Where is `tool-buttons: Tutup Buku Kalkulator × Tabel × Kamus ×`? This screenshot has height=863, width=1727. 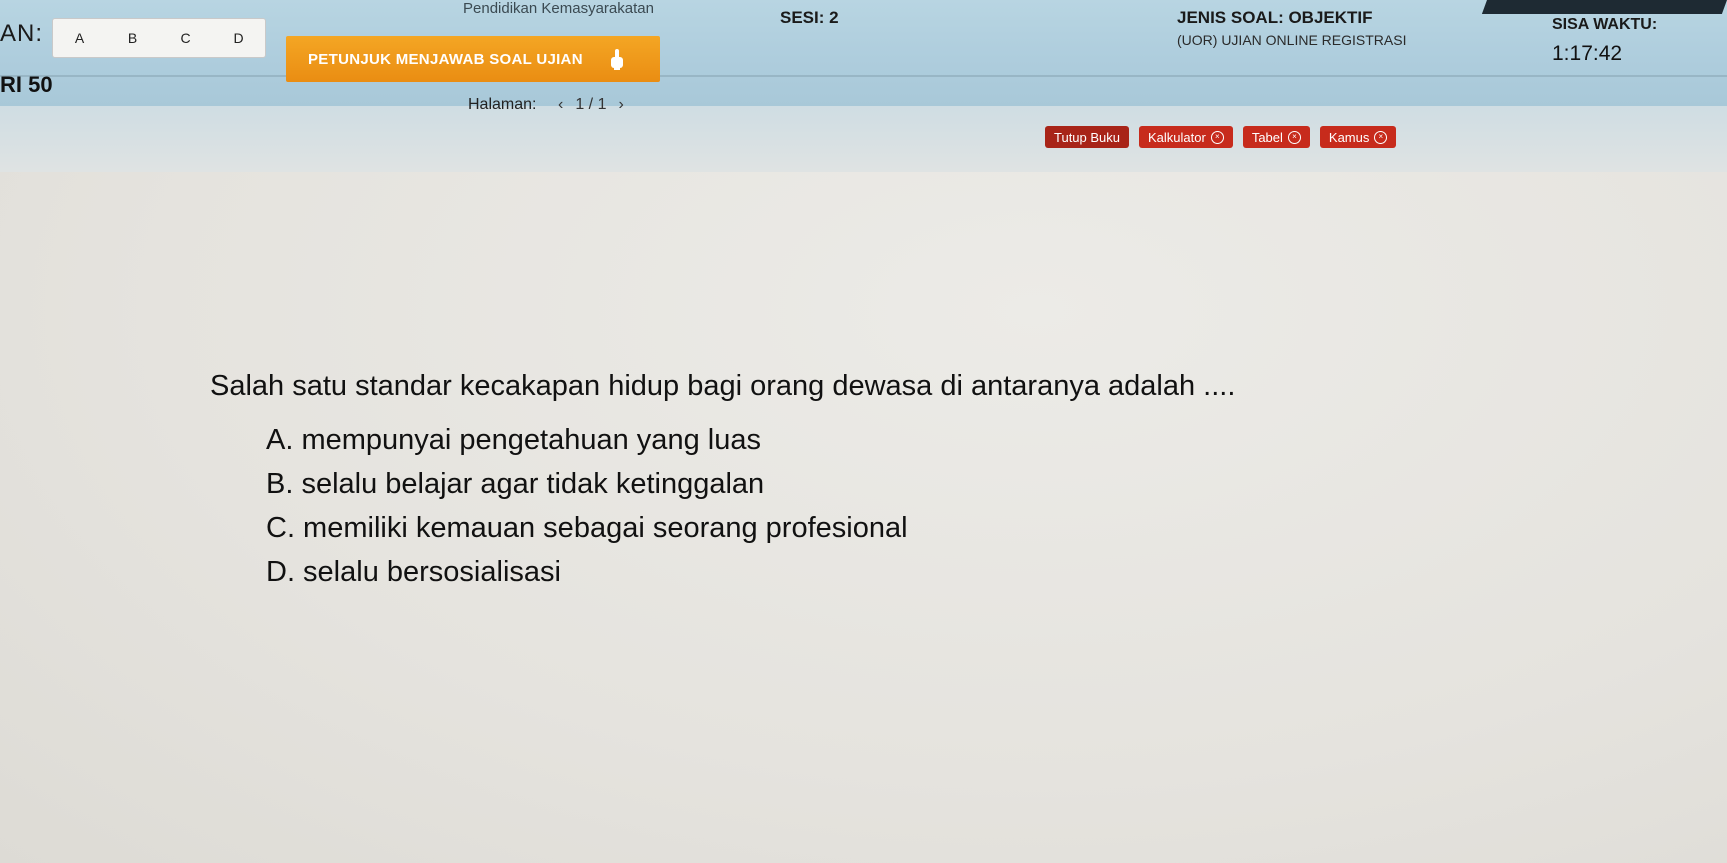 tool-buttons: Tutup Buku Kalkulator × Tabel × Kamus × is located at coordinates (1221, 137).